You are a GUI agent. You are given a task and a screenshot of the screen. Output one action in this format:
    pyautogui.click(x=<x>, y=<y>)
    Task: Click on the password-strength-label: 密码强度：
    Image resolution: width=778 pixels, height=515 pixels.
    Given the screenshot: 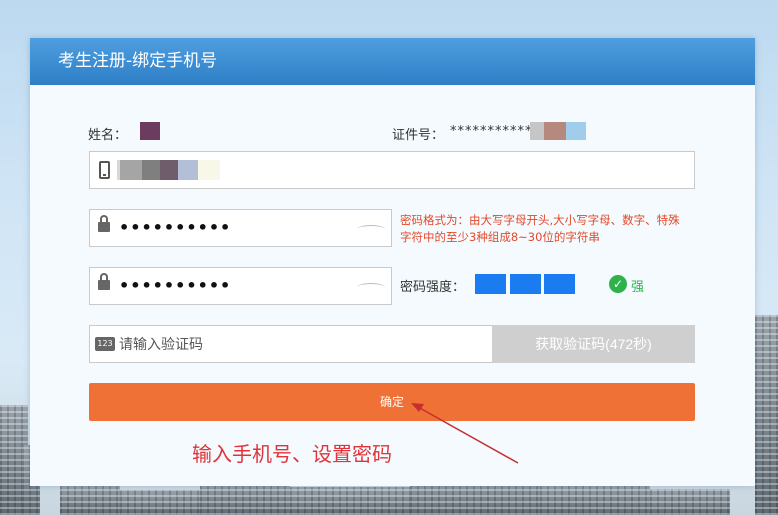 What is the action you would take?
    pyautogui.click(x=433, y=287)
    